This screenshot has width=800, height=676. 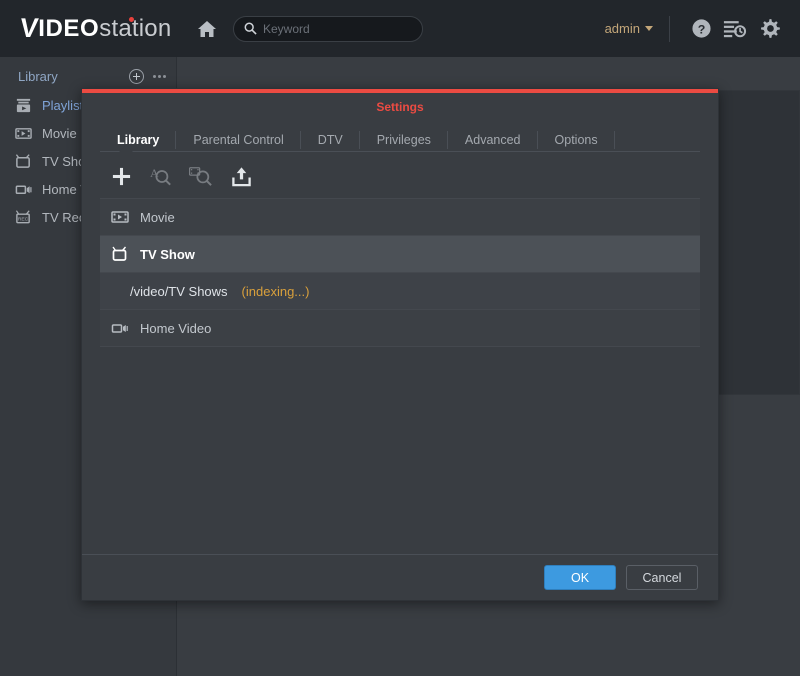 I want to click on tab-label: Parental Control, so click(x=238, y=140).